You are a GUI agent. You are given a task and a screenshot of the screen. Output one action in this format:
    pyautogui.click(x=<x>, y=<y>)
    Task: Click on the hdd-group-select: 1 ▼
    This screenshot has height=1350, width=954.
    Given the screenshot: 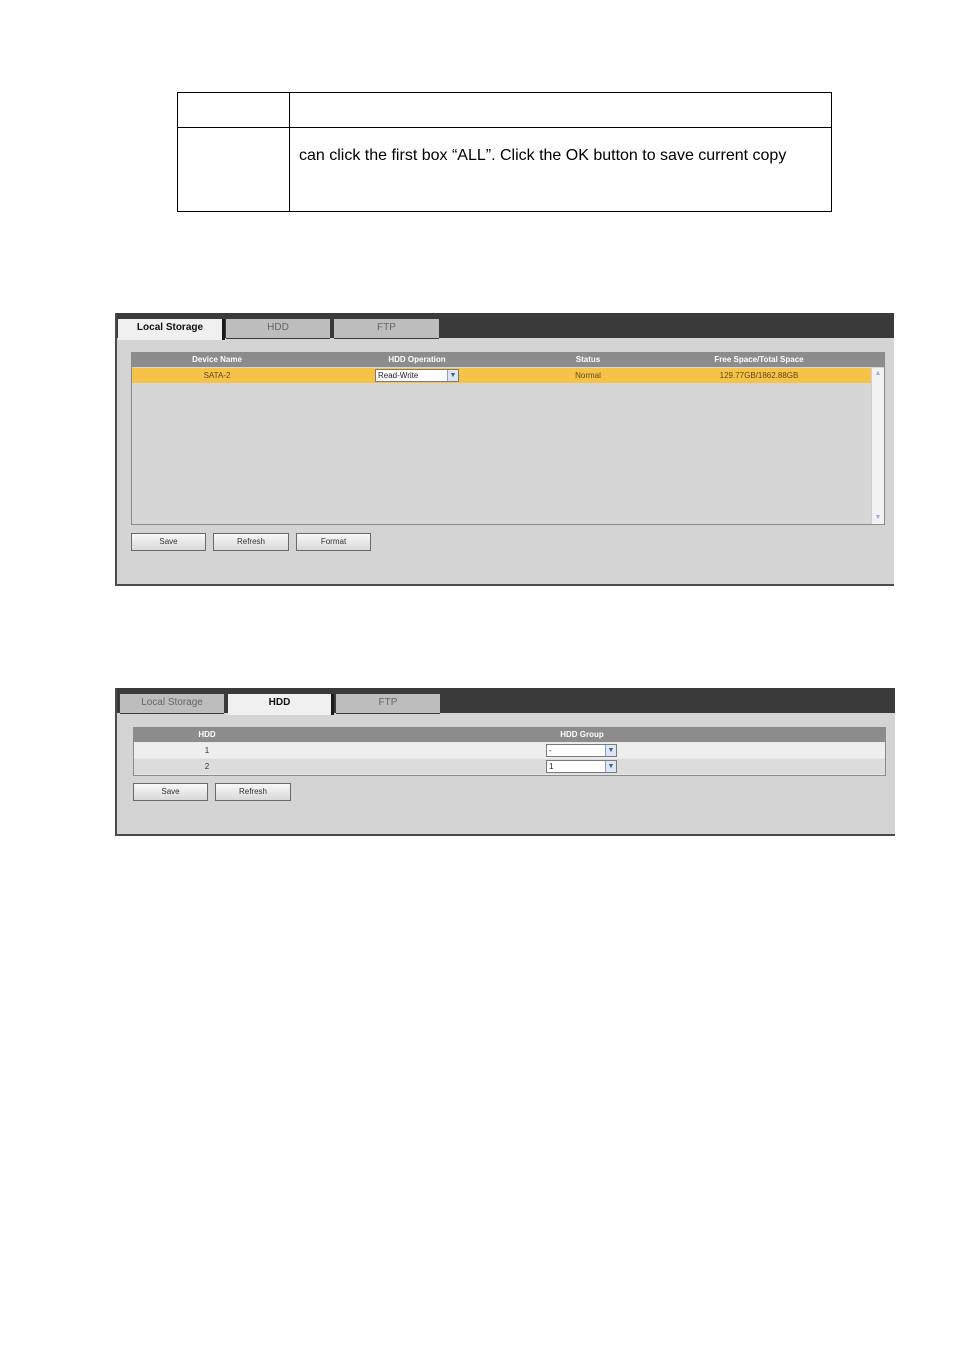 What is the action you would take?
    pyautogui.click(x=581, y=766)
    